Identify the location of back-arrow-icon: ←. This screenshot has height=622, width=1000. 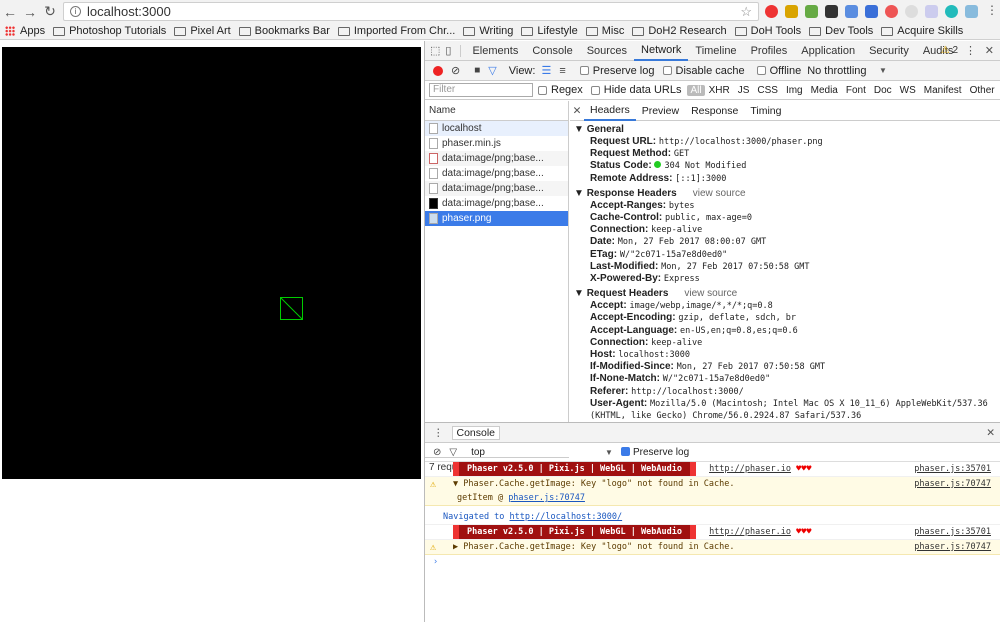
(10, 12).